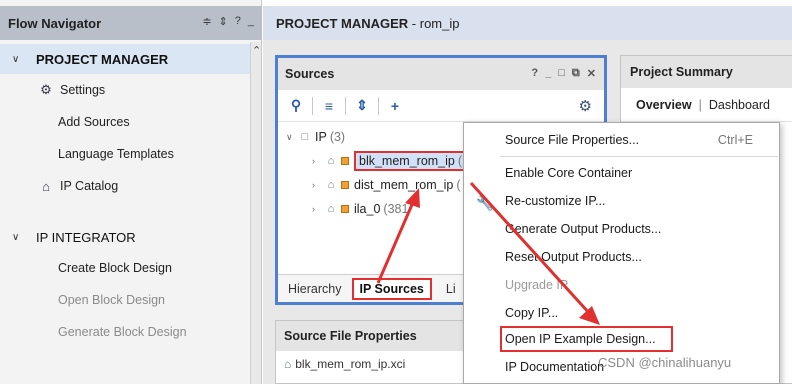 The width and height of the screenshot is (792, 384). I want to click on tab-ip-sources: IP Sources, so click(391, 288).